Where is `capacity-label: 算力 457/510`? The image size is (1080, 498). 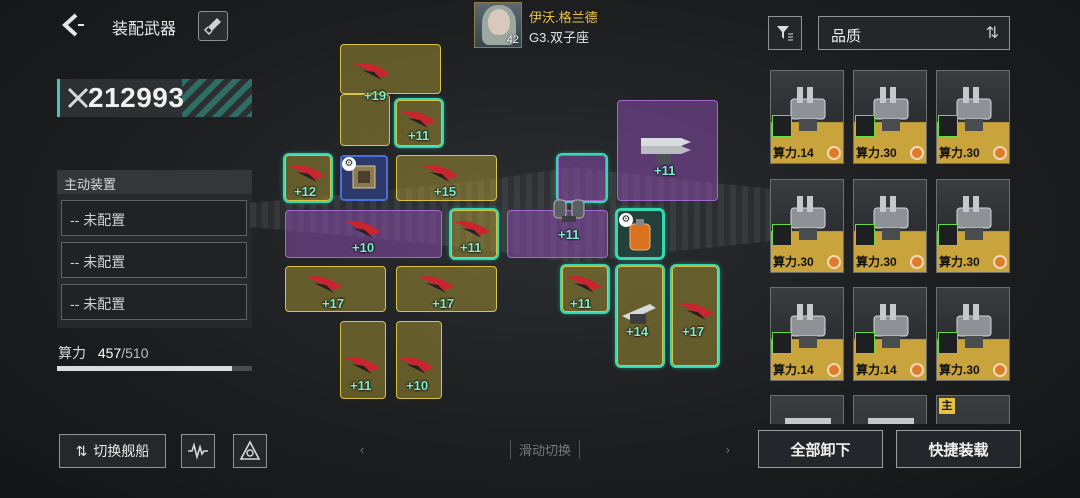
capacity-label: 算力 457/510 is located at coordinates (103, 353).